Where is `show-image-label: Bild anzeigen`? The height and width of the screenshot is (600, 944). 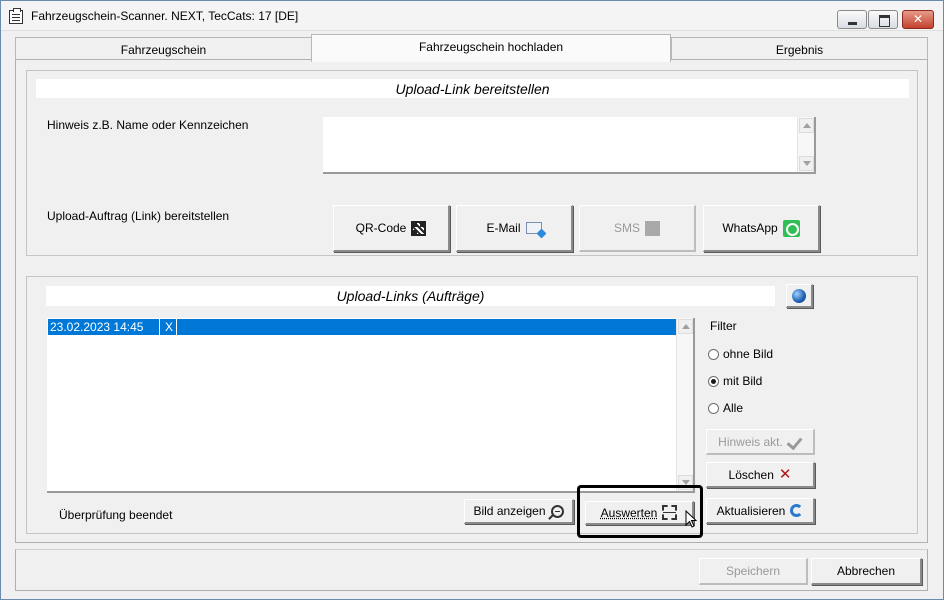
show-image-label: Bild anzeigen is located at coordinates (509, 511).